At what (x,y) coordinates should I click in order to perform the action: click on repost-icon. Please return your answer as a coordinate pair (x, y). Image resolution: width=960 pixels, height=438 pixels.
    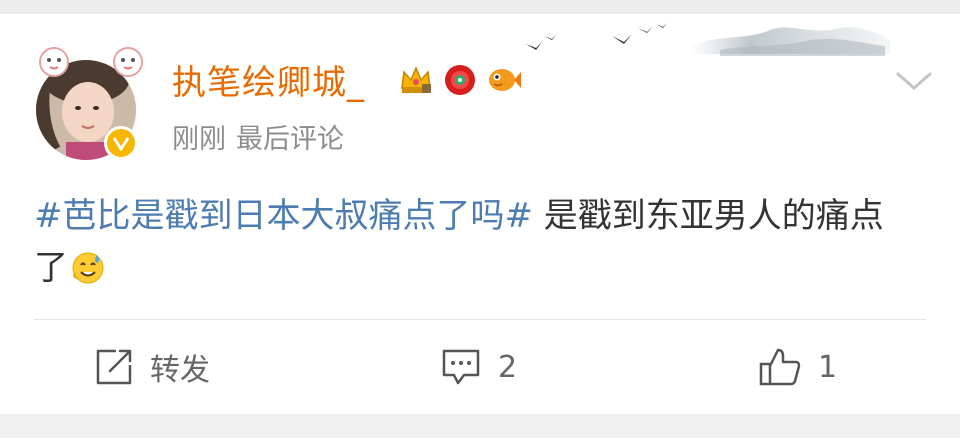
    Looking at the image, I should click on (114, 367).